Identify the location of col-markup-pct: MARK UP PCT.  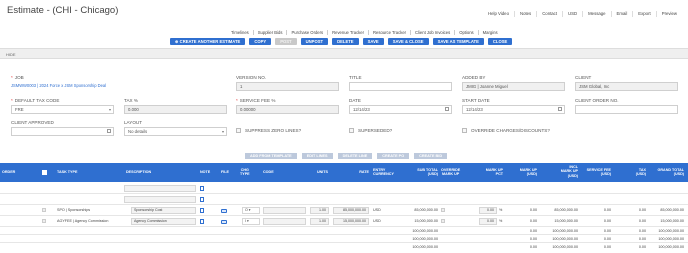
(492, 172).